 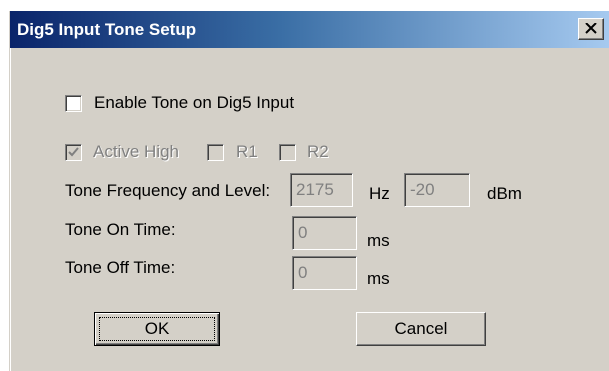 I want to click on ok-button-label: OK, so click(x=157, y=328).